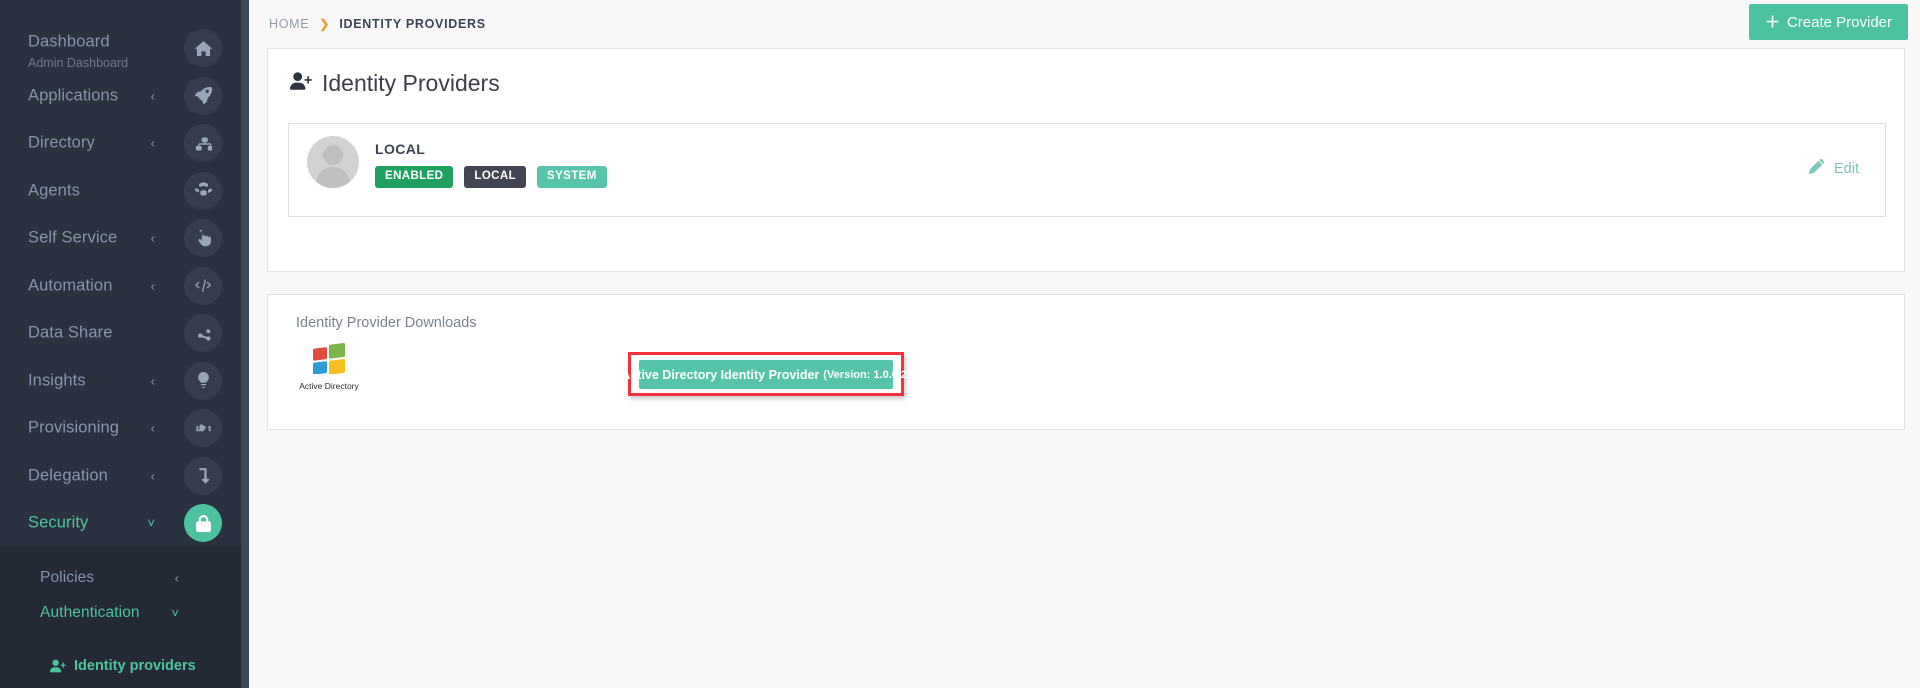  Describe the element at coordinates (73, 95) in the screenshot. I see `sidebar-item-label: Applications` at that location.